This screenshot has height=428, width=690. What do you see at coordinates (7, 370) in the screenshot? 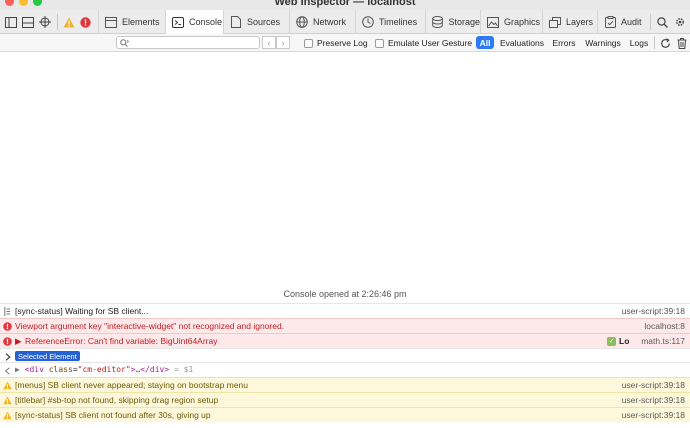
I see `result-arrow-icon` at bounding box center [7, 370].